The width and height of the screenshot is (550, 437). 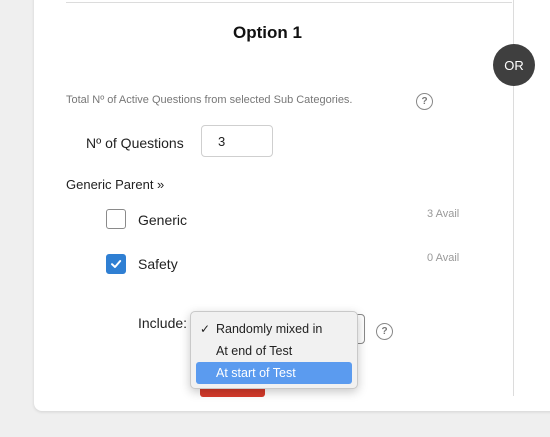 I want to click on safety-checkbox, so click(x=116, y=264).